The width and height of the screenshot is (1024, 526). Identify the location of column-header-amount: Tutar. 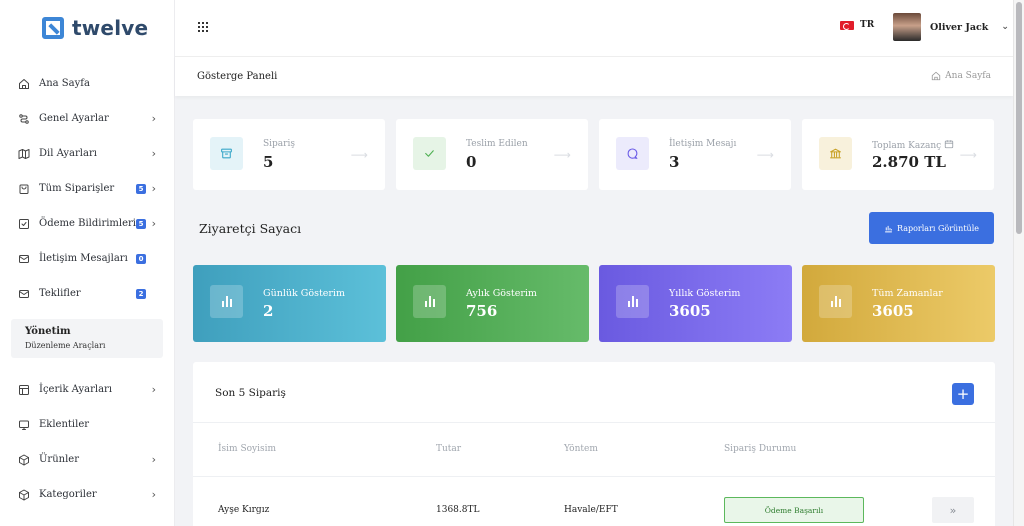
(449, 449).